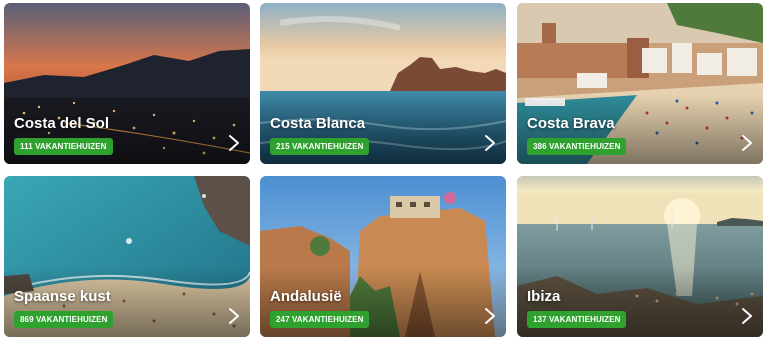  Describe the element at coordinates (544, 296) in the screenshot. I see `destination-name: Ibiza` at that location.